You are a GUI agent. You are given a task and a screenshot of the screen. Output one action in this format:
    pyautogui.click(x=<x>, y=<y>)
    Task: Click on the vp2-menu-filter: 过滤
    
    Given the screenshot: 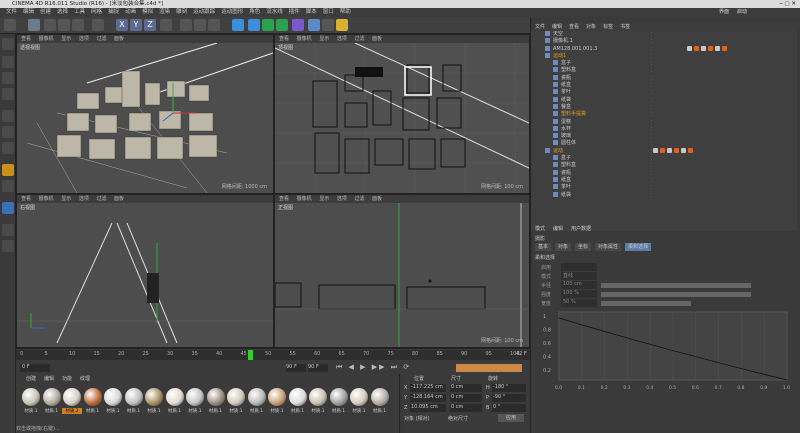 What is the action you would take?
    pyautogui.click(x=359, y=39)
    